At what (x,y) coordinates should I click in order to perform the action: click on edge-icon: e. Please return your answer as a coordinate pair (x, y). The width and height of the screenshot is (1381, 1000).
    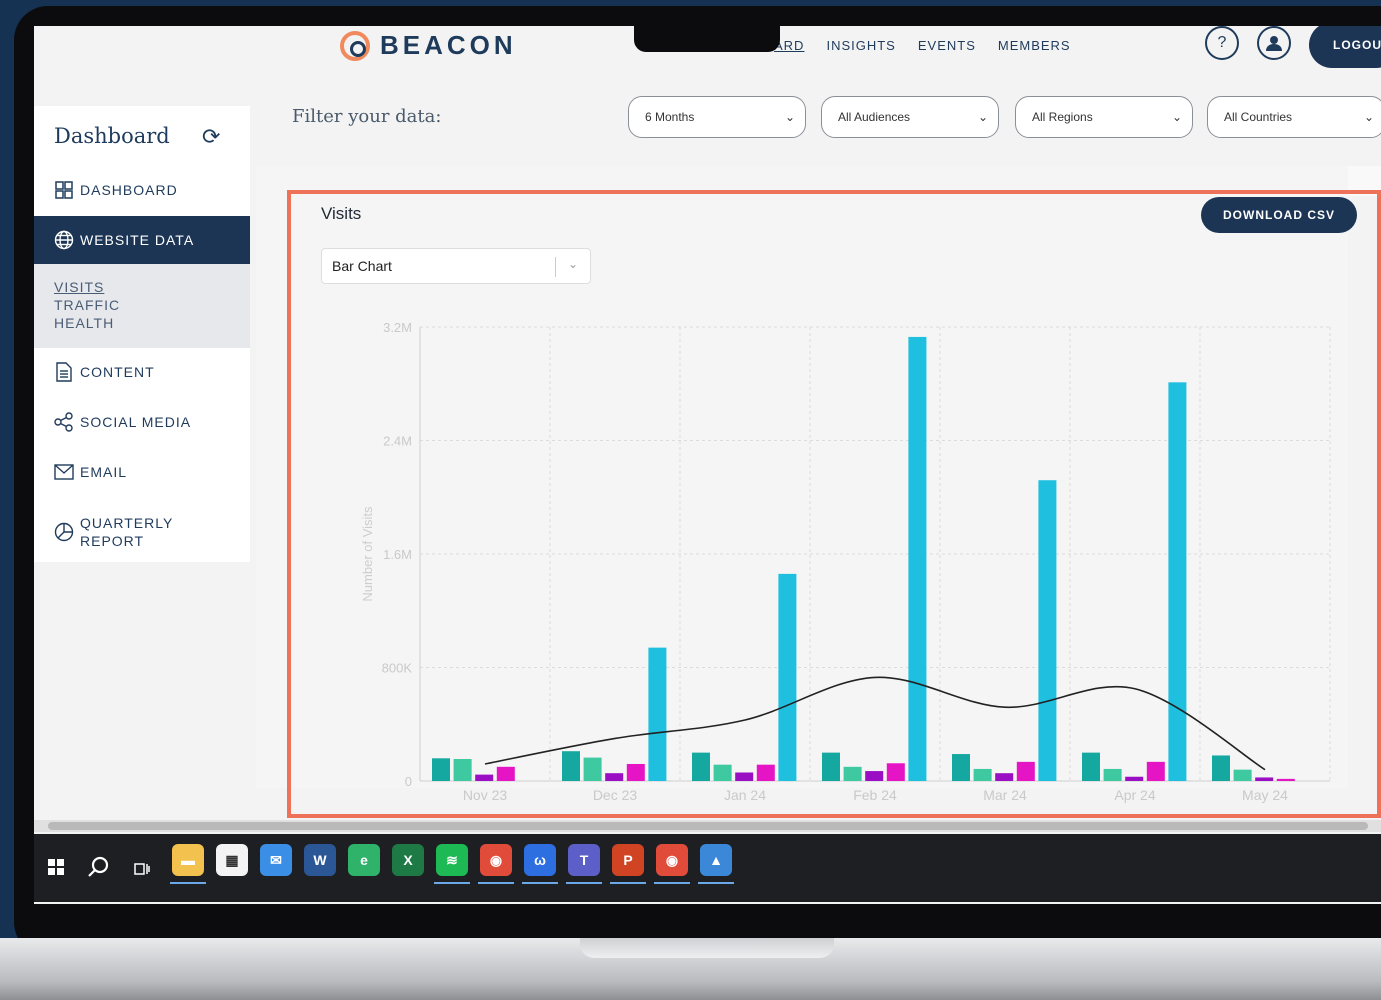
    Looking at the image, I should click on (364, 860).